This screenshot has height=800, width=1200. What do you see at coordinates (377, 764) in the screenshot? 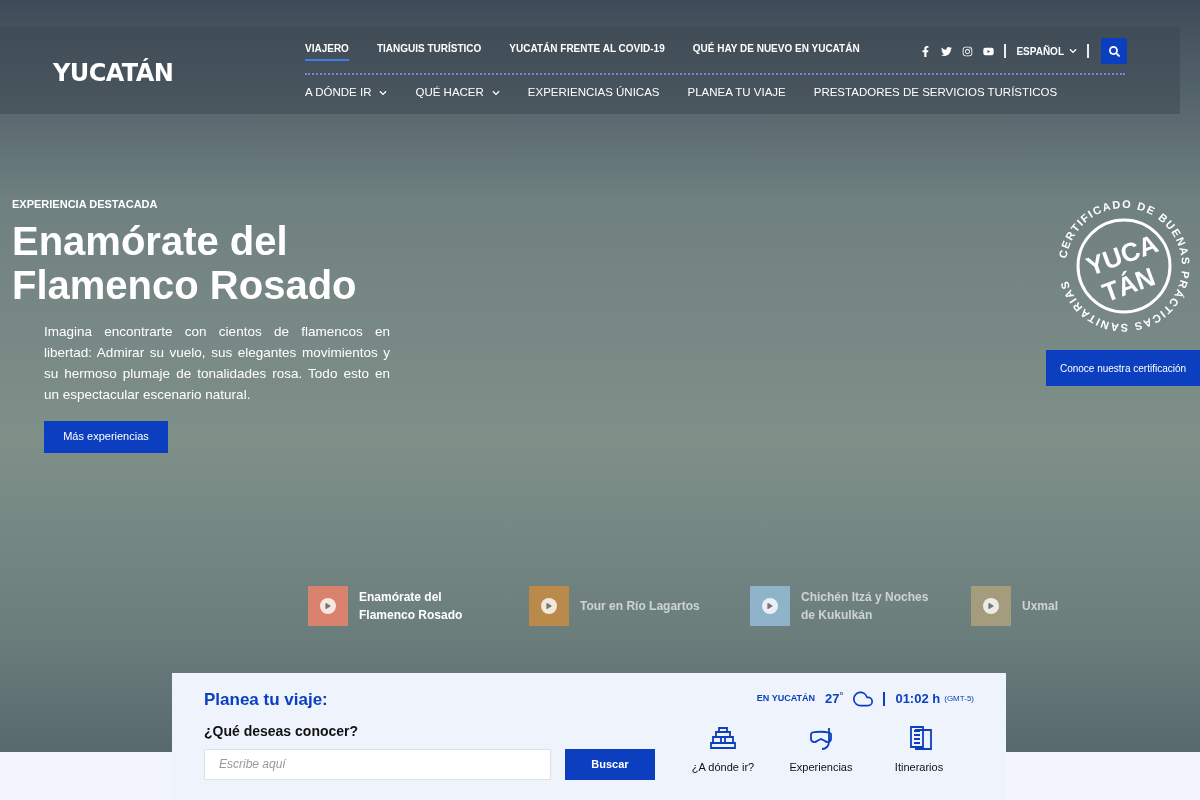
I see `search-field: Escribe aquí` at bounding box center [377, 764].